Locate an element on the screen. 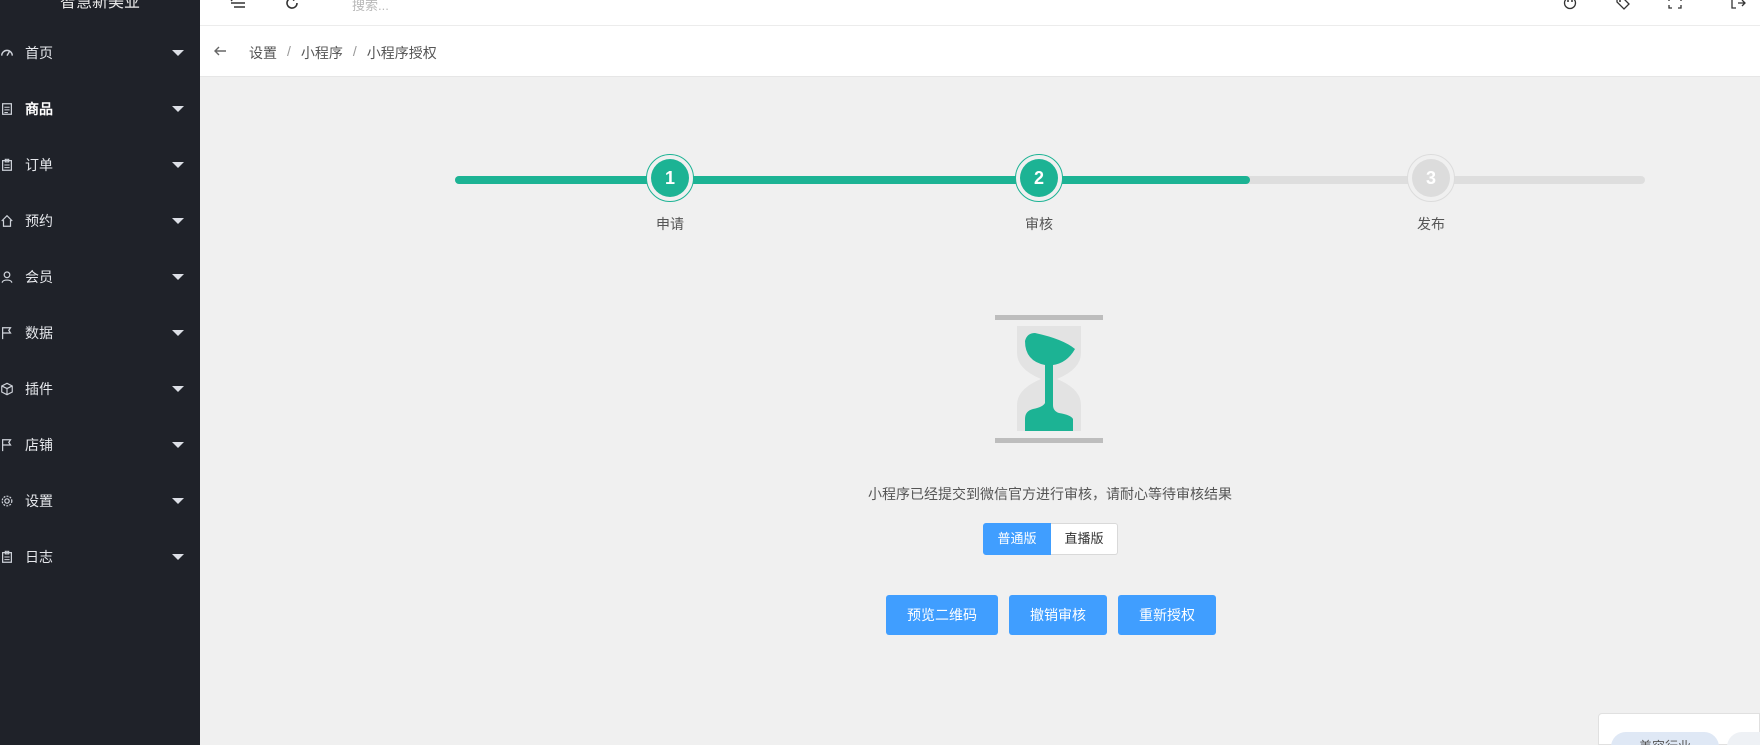  version-toggle: 普通版 直播版 is located at coordinates (1050, 539).